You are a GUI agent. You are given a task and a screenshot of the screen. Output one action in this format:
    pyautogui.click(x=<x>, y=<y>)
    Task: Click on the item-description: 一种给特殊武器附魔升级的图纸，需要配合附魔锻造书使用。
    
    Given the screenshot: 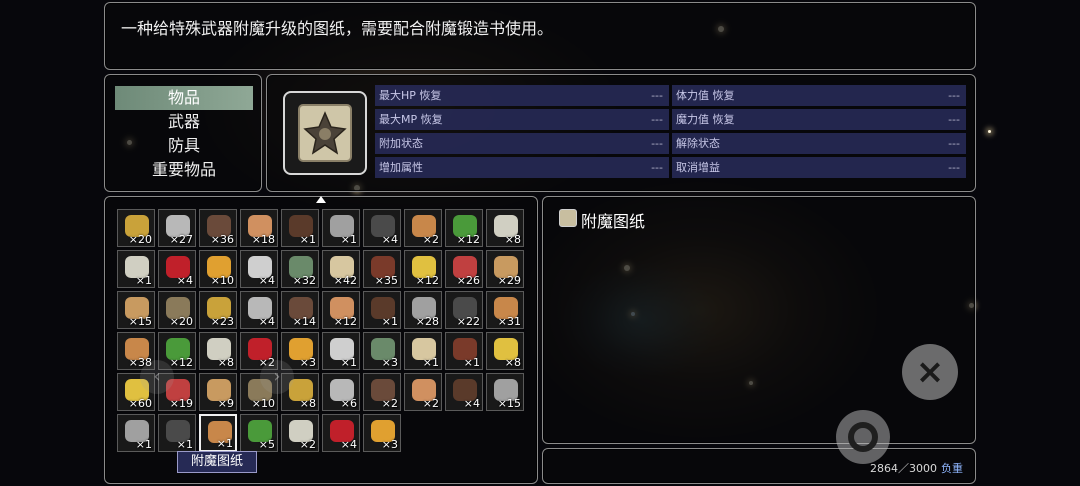 What is the action you would take?
    pyautogui.click(x=337, y=28)
    